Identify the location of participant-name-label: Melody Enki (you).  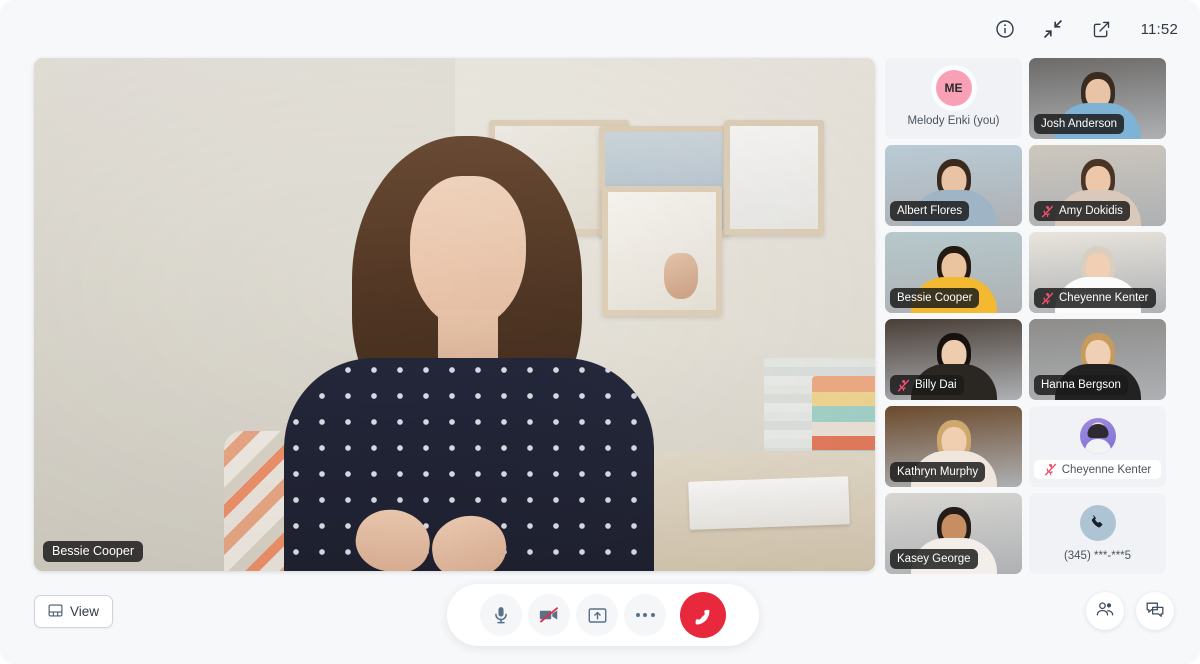
(953, 121).